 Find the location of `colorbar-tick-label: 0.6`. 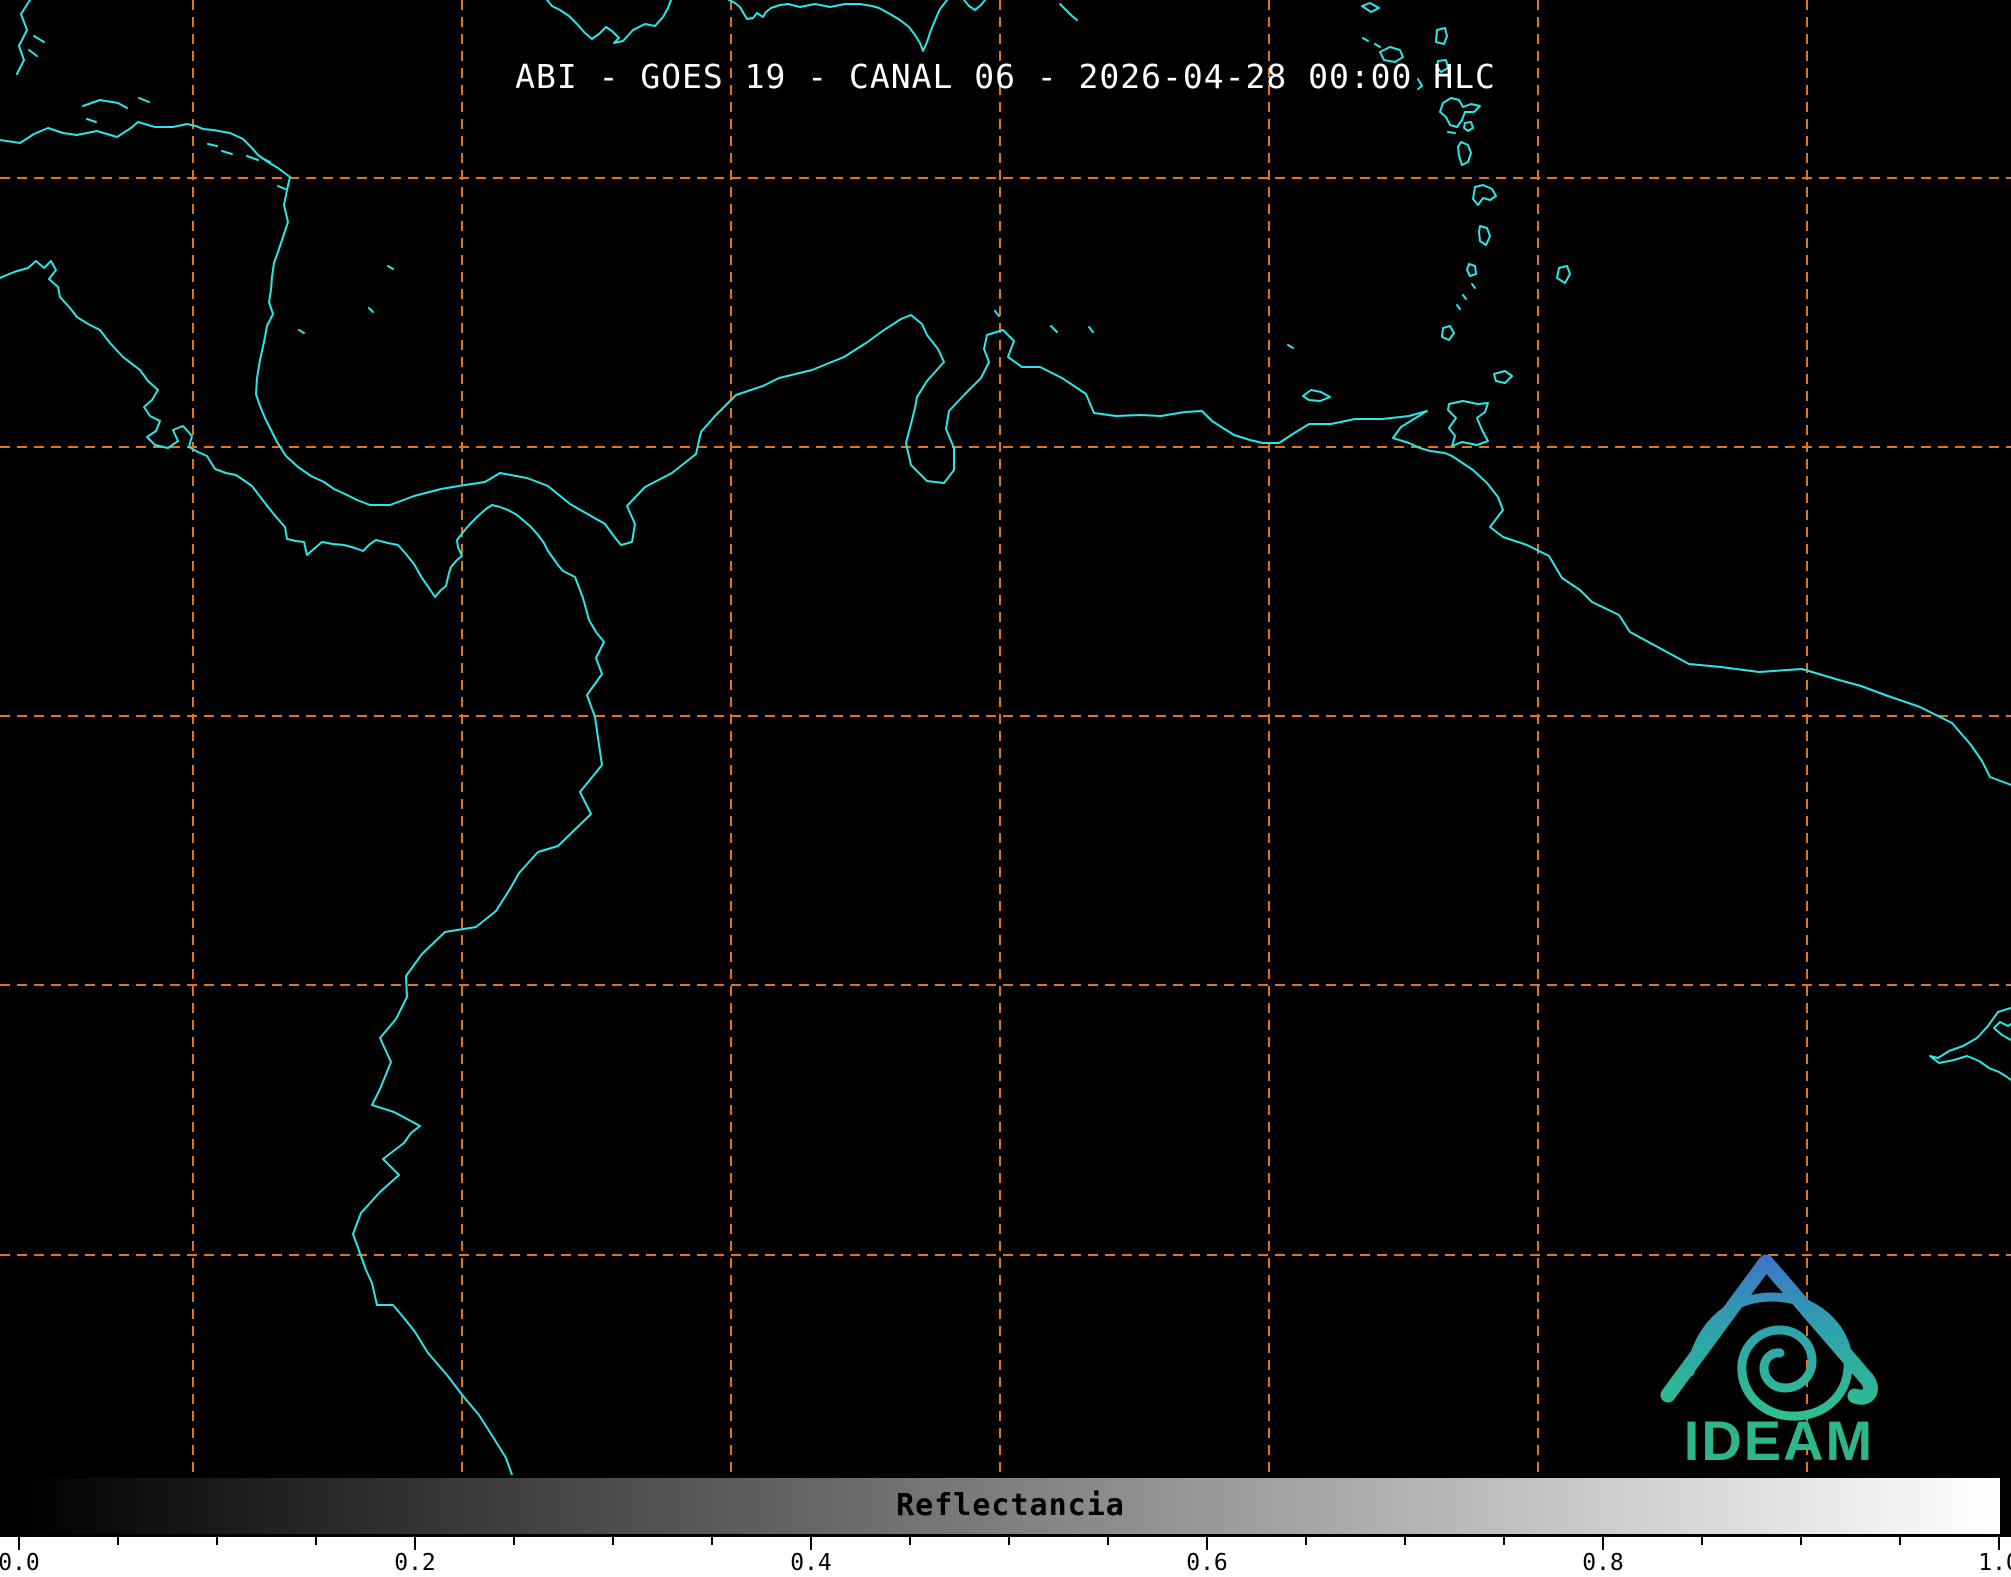

colorbar-tick-label: 0.6 is located at coordinates (1207, 1563).